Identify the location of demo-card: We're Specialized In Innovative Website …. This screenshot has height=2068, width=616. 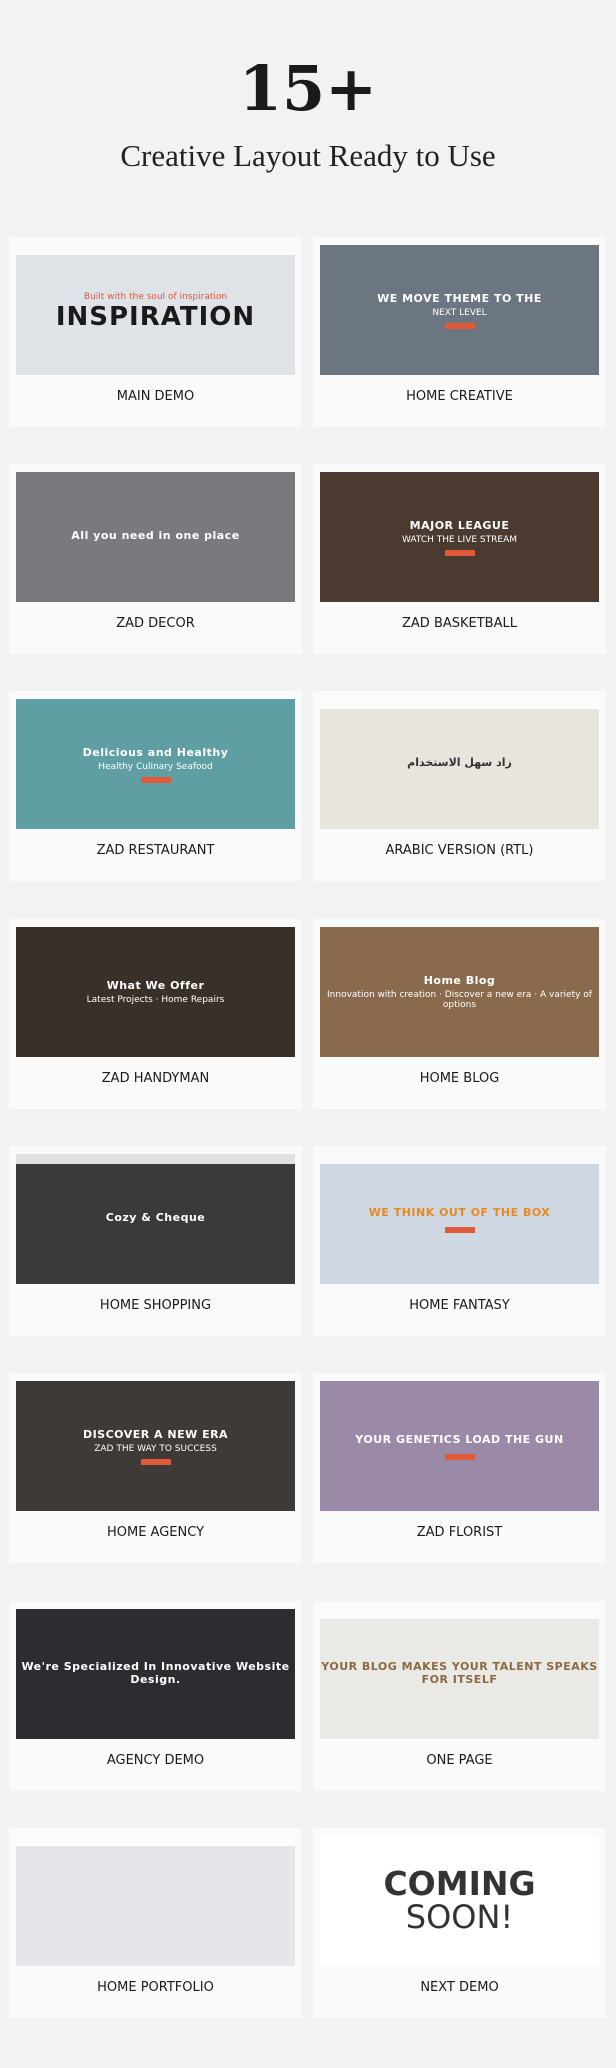
(155, 1696).